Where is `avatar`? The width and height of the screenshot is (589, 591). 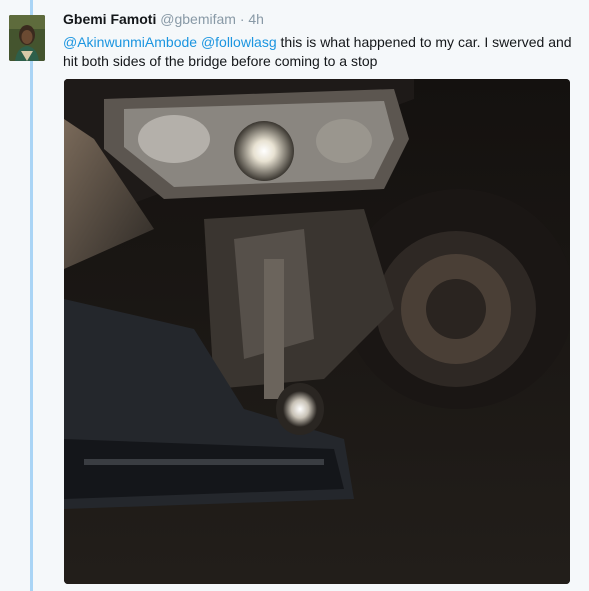 avatar is located at coordinates (27, 38).